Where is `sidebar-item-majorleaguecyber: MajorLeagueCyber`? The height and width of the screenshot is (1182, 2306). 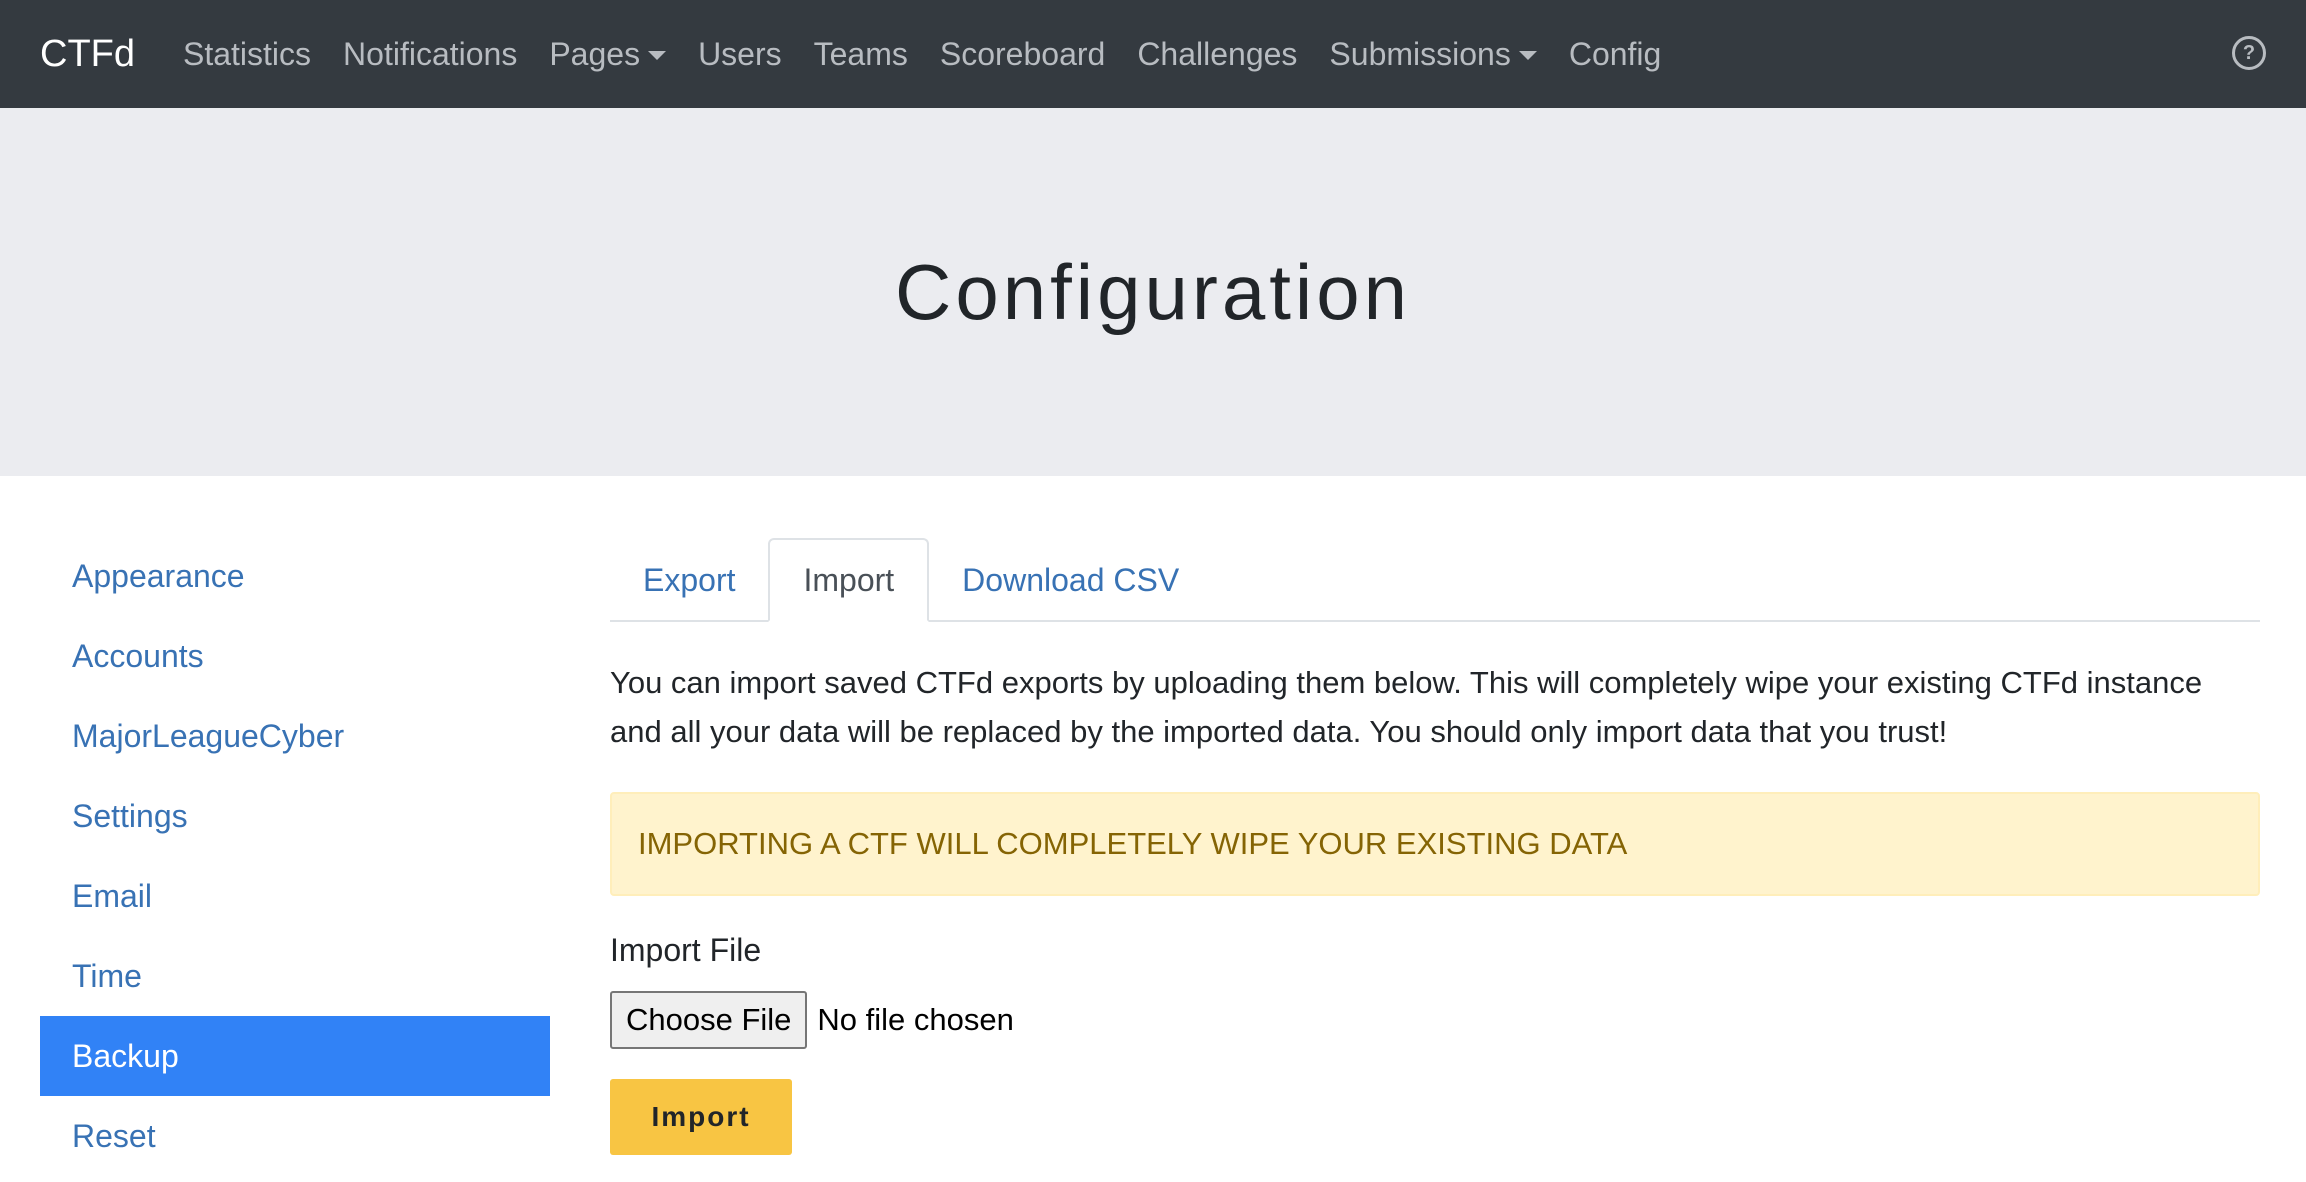
sidebar-item-majorleaguecyber: MajorLeagueCyber is located at coordinates (295, 736).